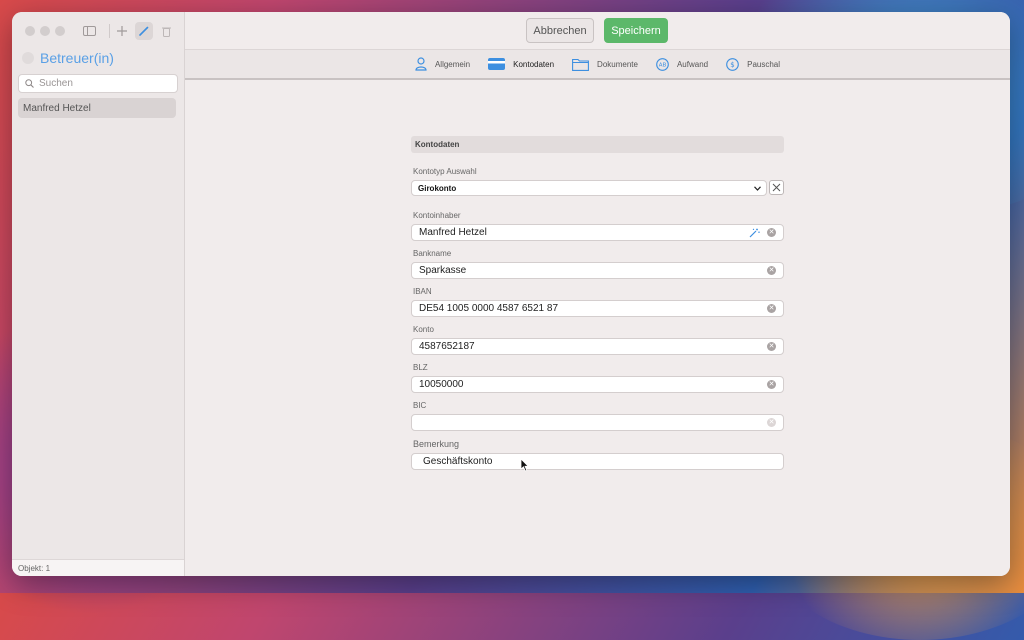  Describe the element at coordinates (597, 461) in the screenshot. I see `bemerkung-field: Geschäftskonto` at that location.